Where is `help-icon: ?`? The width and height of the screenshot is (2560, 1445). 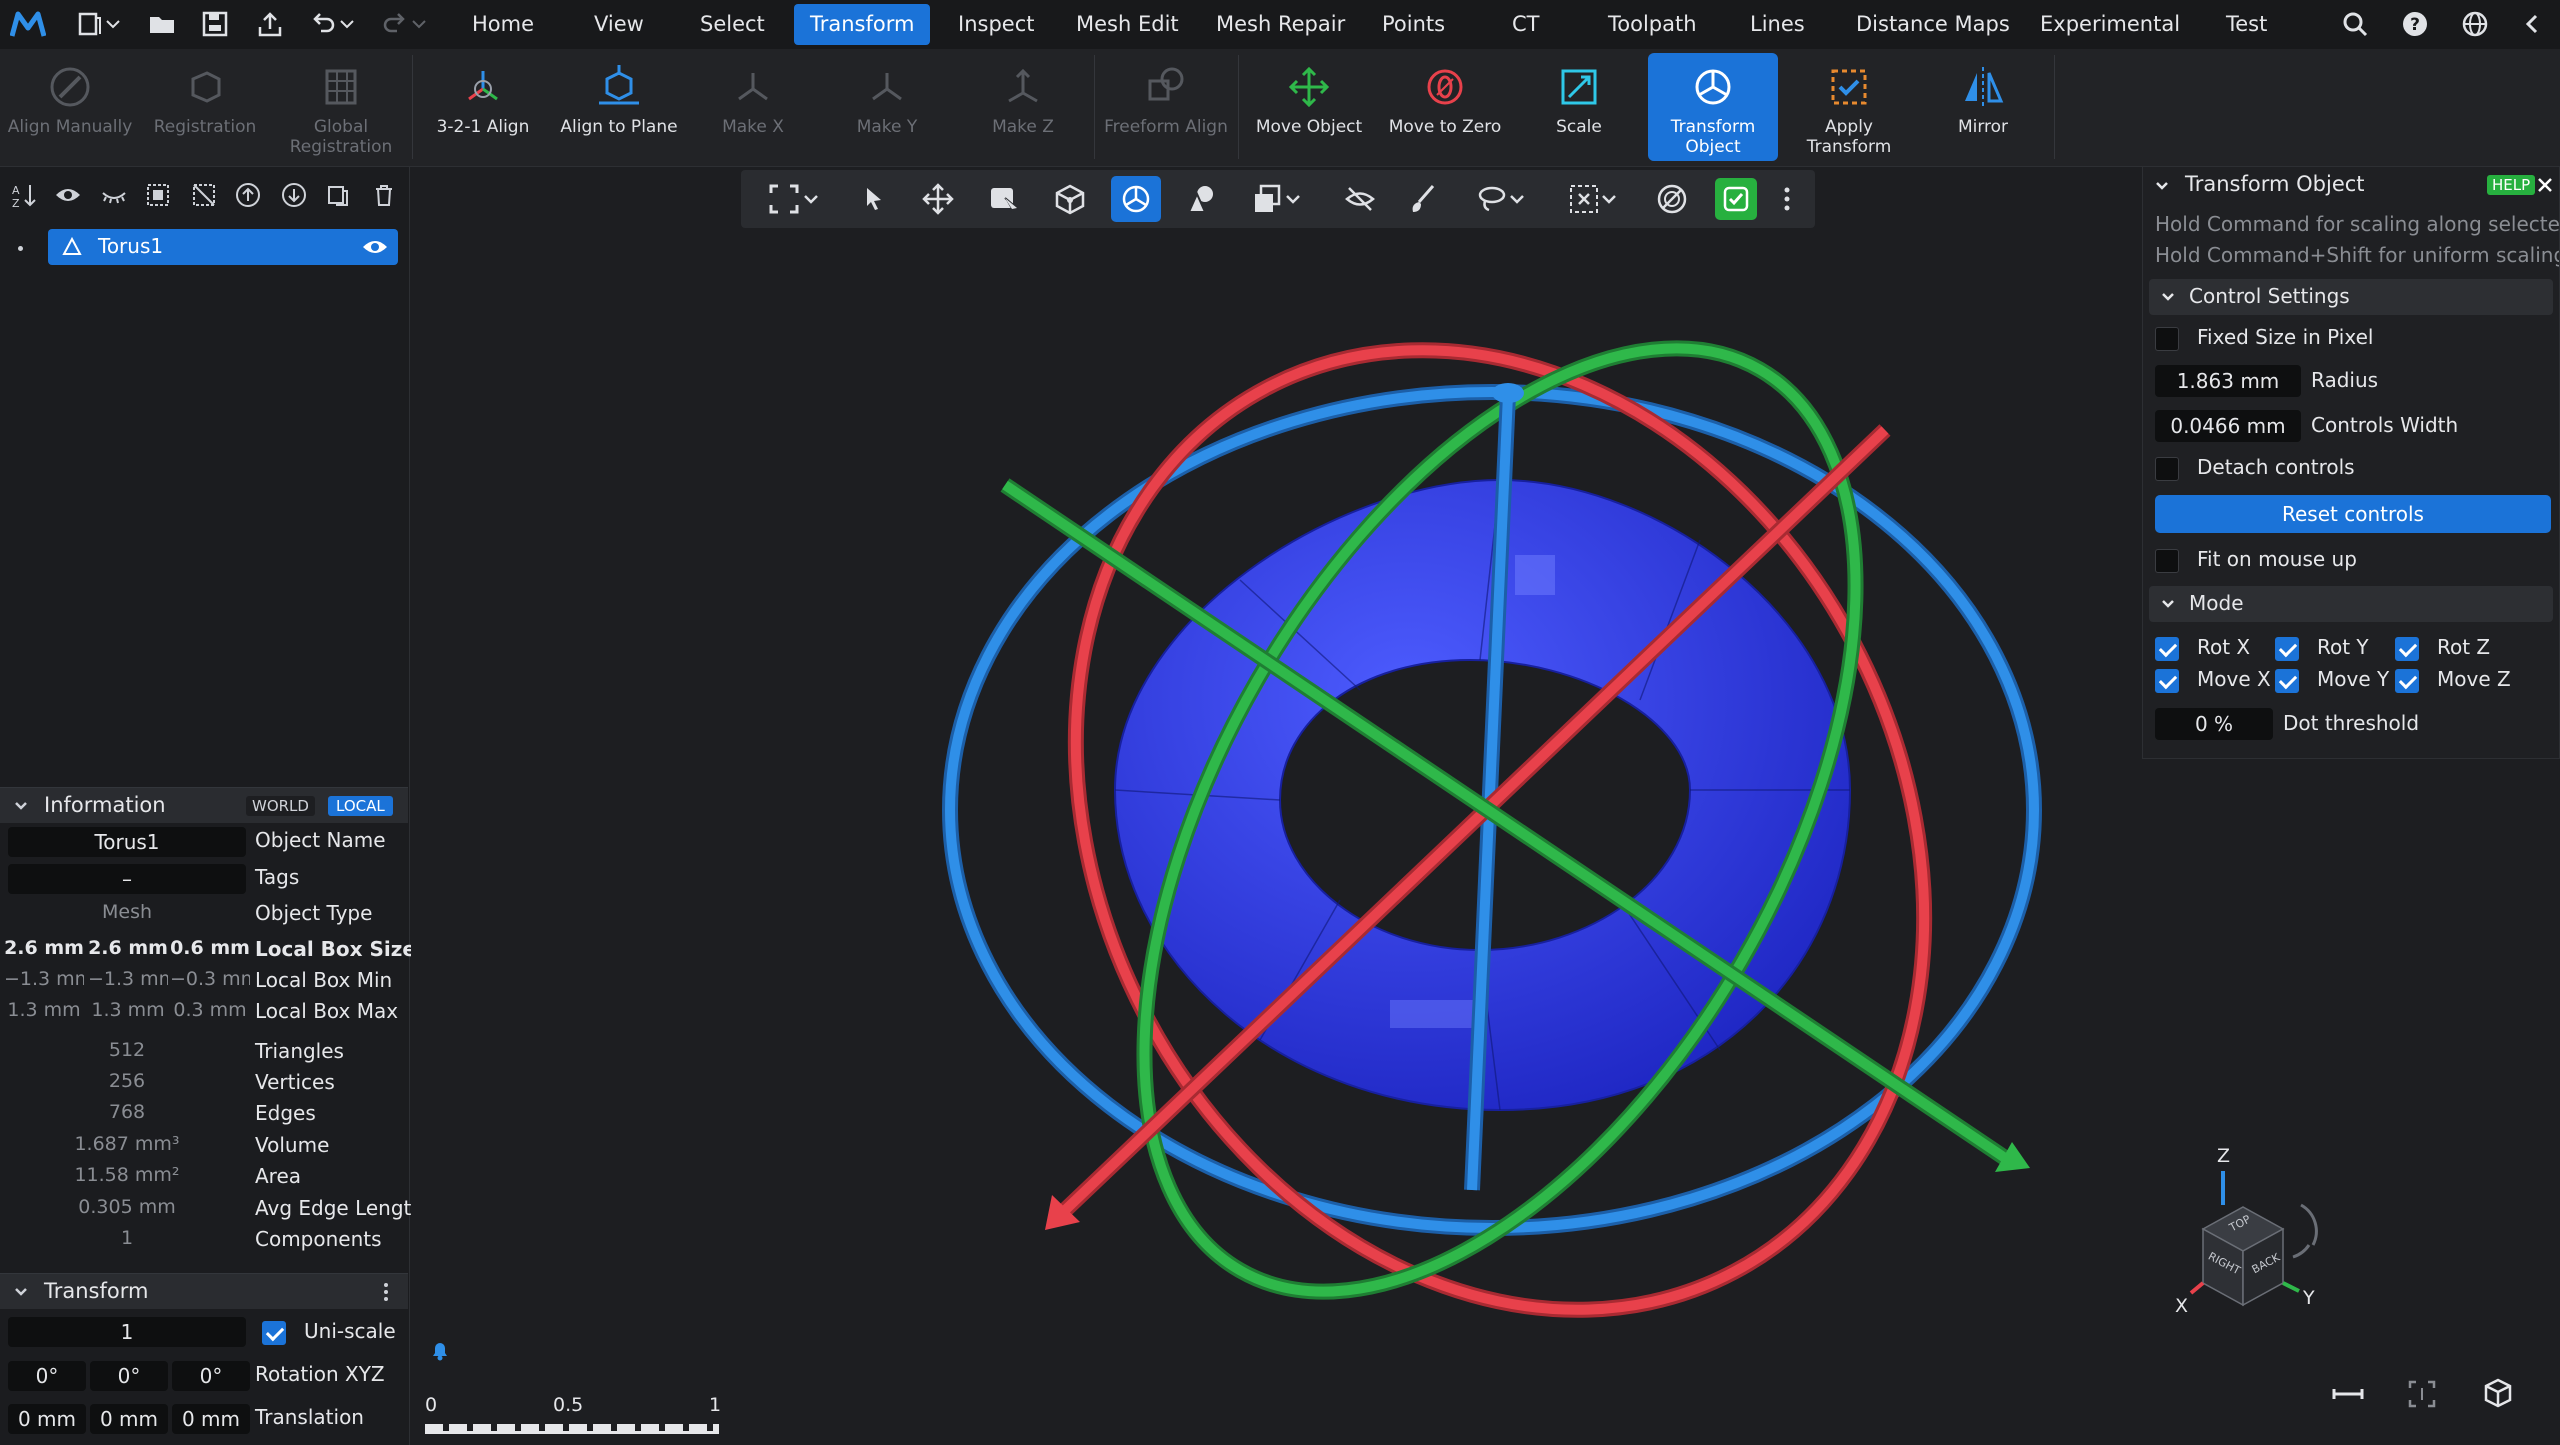 help-icon: ? is located at coordinates (2415, 24).